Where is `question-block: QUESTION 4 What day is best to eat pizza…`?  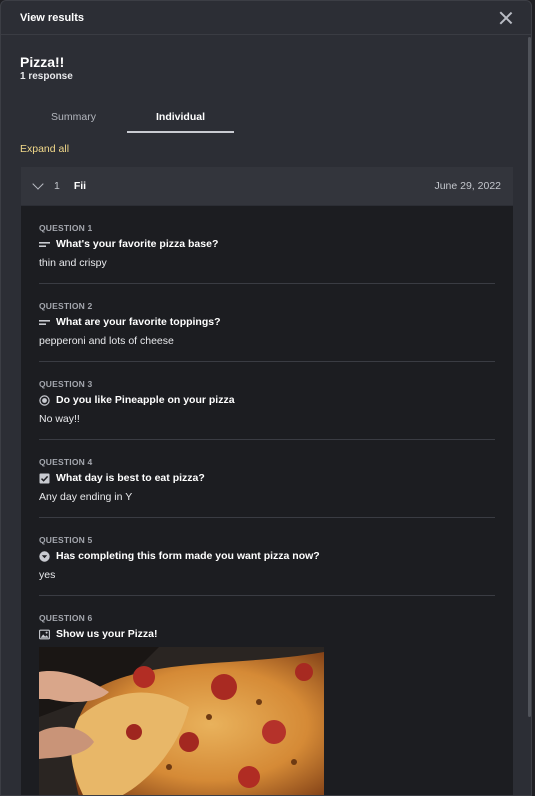 question-block: QUESTION 4 What day is best to eat pizza… is located at coordinates (267, 479).